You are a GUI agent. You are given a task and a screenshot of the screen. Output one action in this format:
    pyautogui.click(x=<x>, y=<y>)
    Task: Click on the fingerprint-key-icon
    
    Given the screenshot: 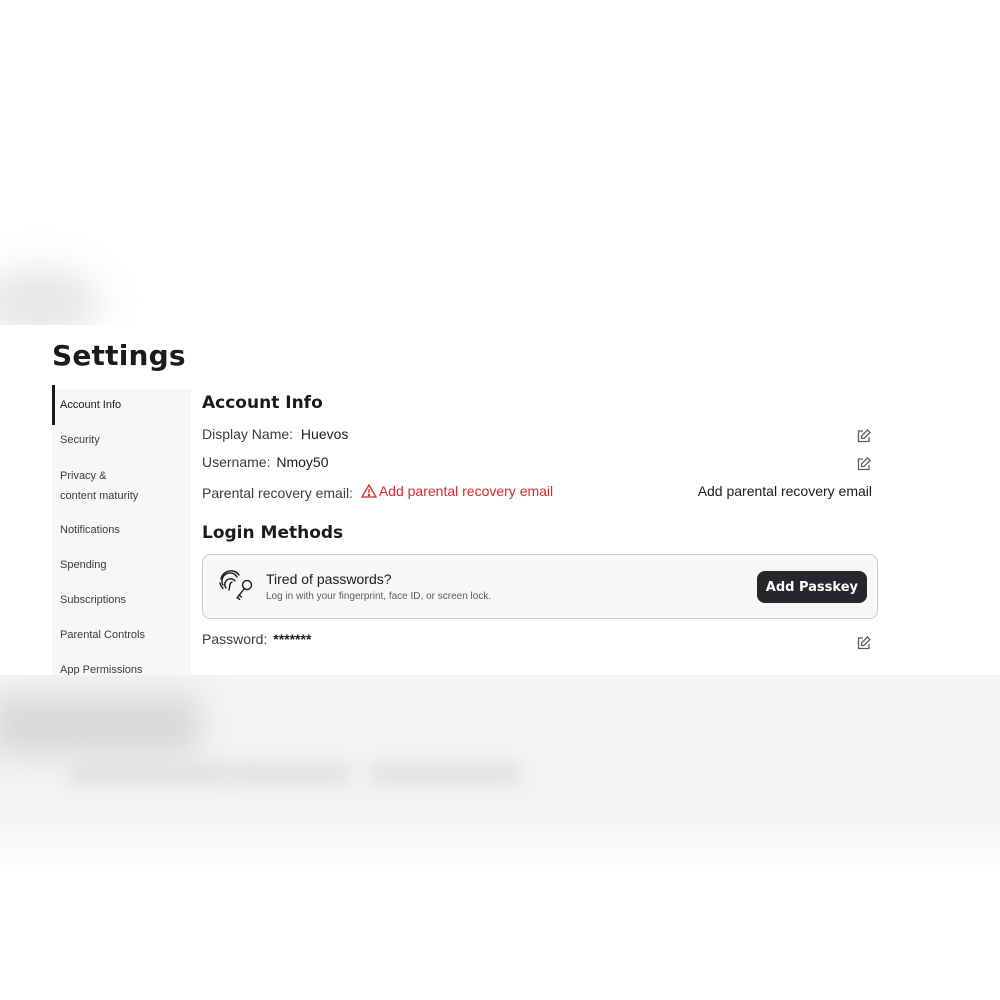 What is the action you would take?
    pyautogui.click(x=237, y=585)
    